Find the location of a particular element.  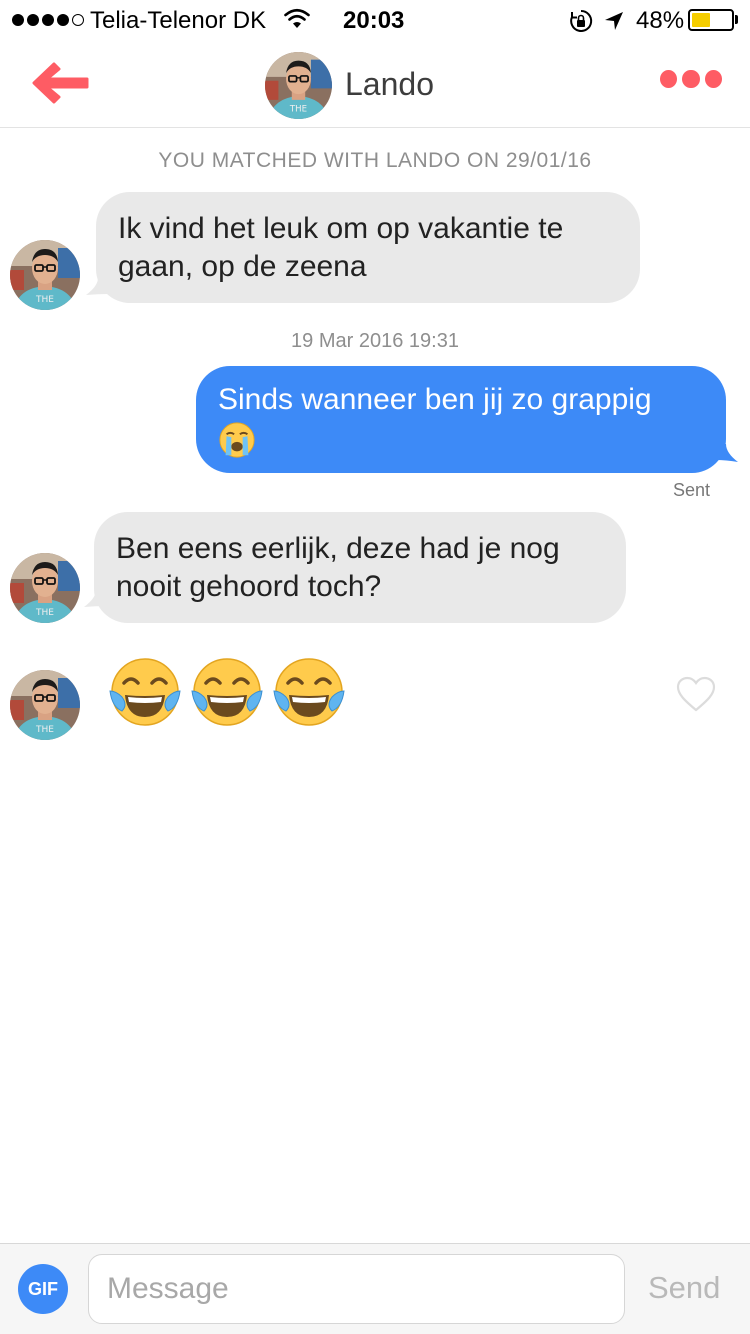

message-input is located at coordinates (356, 1289).